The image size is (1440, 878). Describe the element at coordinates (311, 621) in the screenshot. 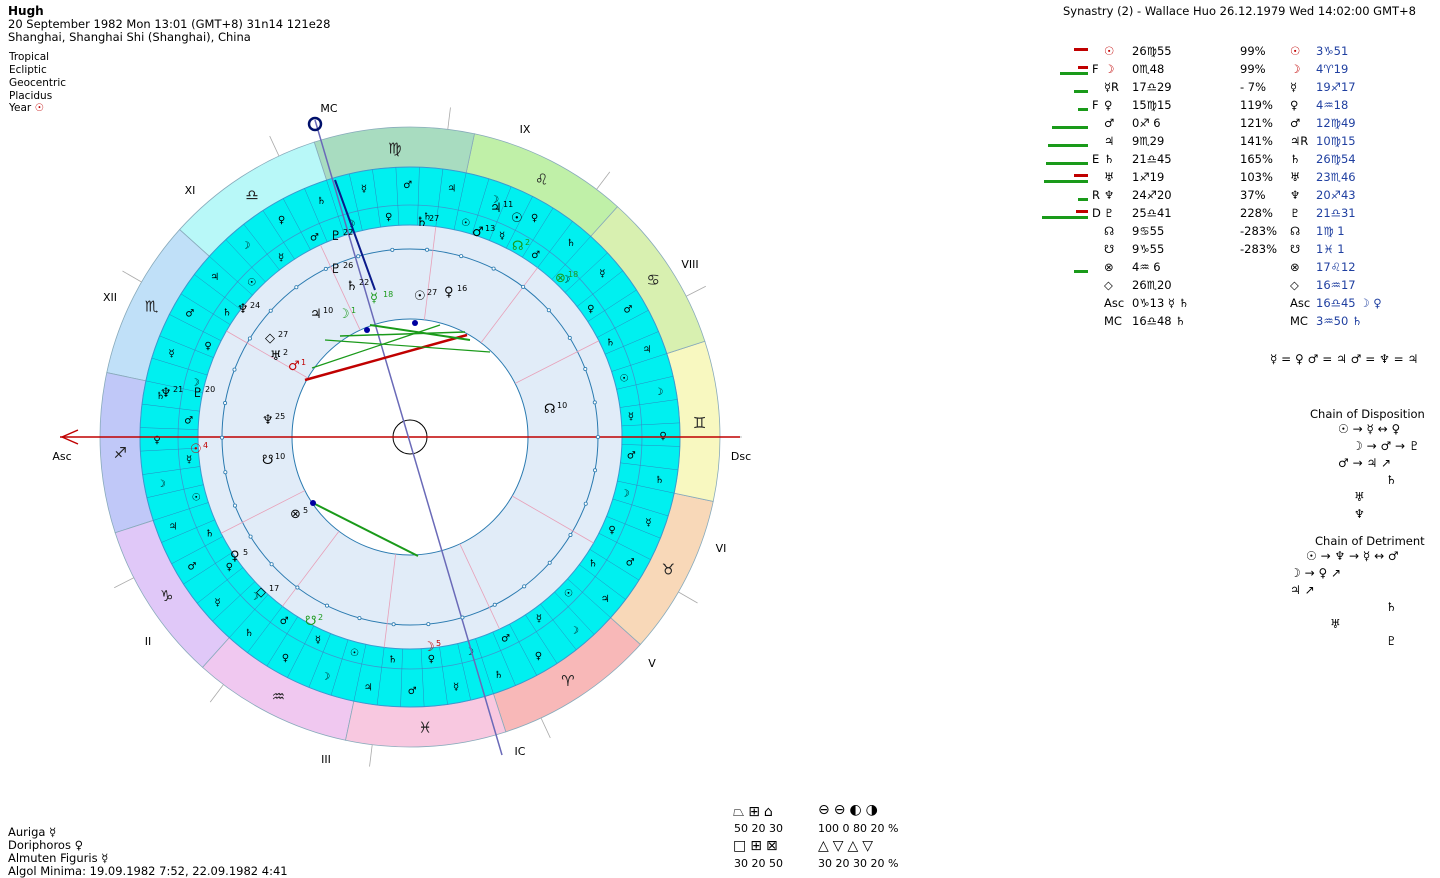

I see `inner-planet-icon: ☋` at that location.